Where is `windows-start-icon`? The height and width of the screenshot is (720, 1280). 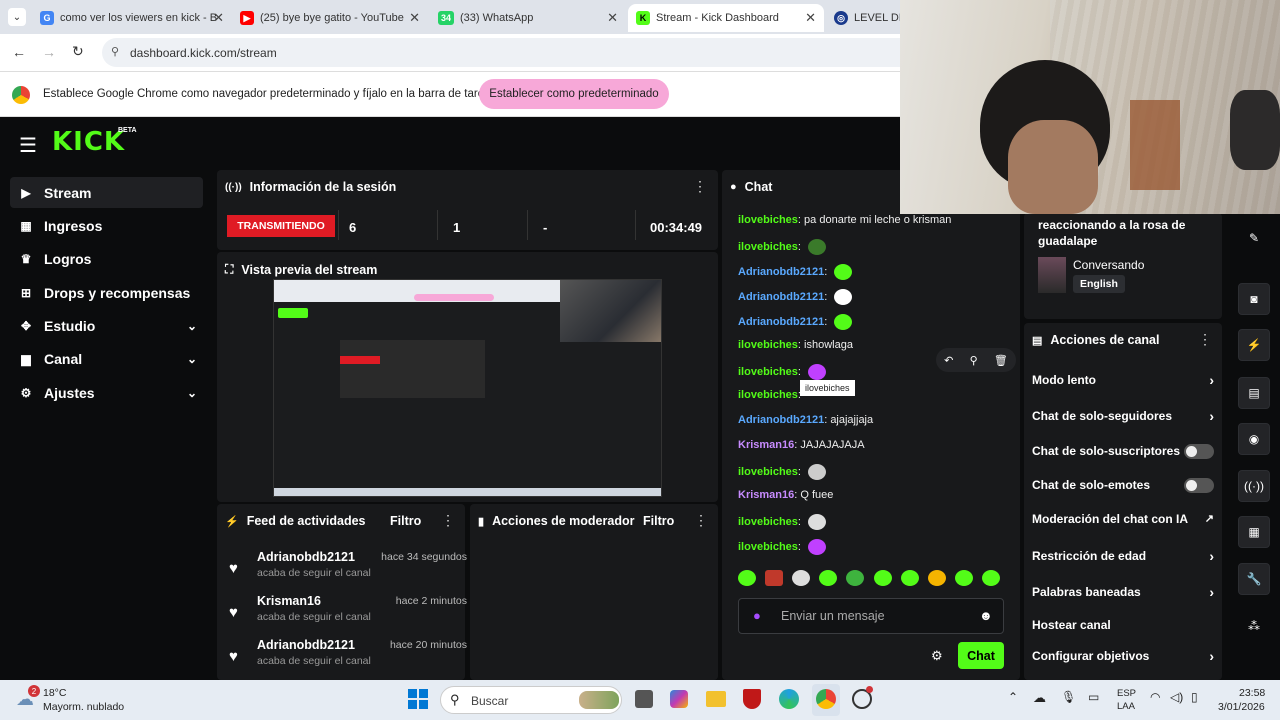
windows-start-icon is located at coordinates (418, 699).